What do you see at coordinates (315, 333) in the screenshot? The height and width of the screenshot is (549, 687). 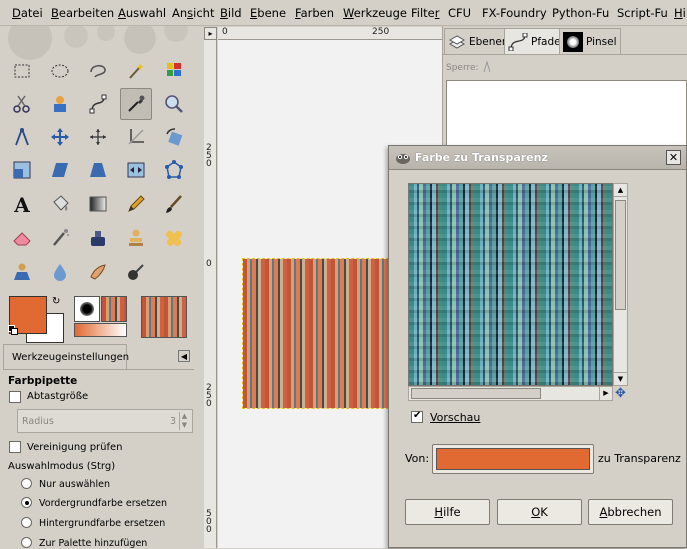 I see `image-layer` at bounding box center [315, 333].